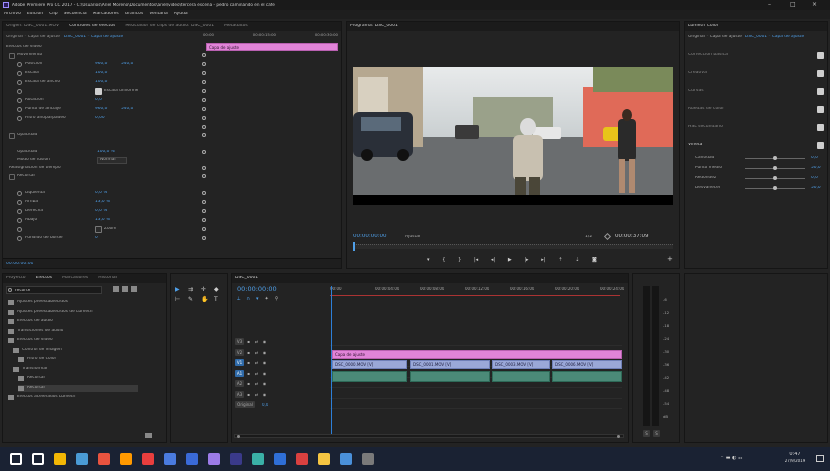 The height and width of the screenshot is (471, 830). What do you see at coordinates (35, 331) in the screenshot?
I see `effects-tree-item: Transiciones de audio` at bounding box center [35, 331].